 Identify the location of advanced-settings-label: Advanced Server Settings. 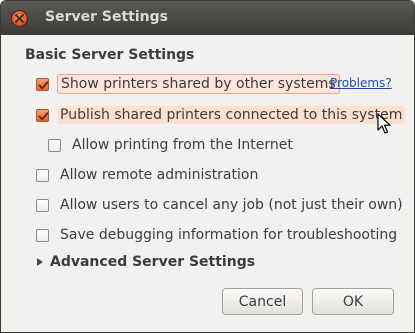
(153, 262).